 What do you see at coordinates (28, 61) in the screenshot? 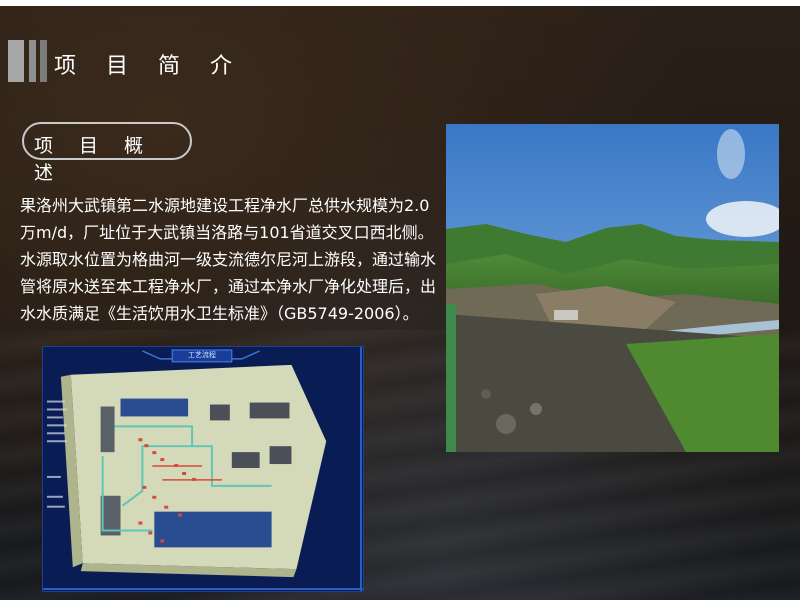
I see `vertical-bars-icon` at bounding box center [28, 61].